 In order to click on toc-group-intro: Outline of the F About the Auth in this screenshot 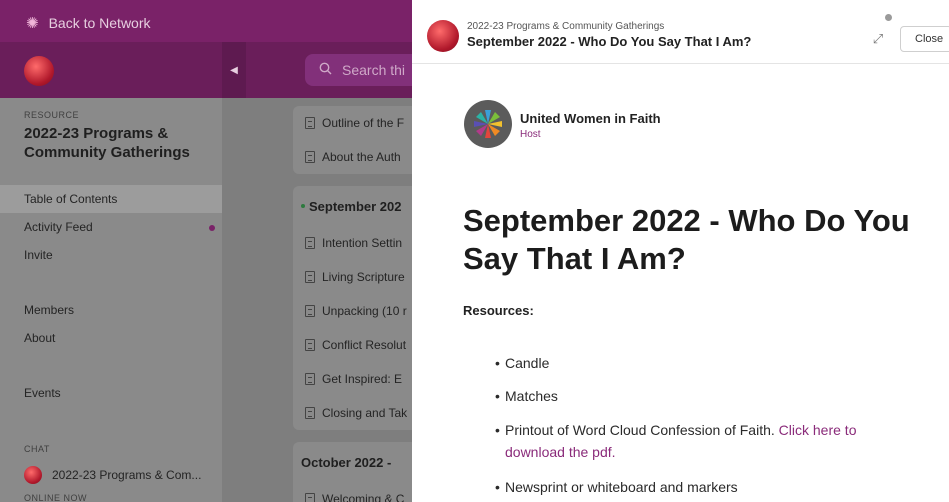, I will do `click(352, 140)`.